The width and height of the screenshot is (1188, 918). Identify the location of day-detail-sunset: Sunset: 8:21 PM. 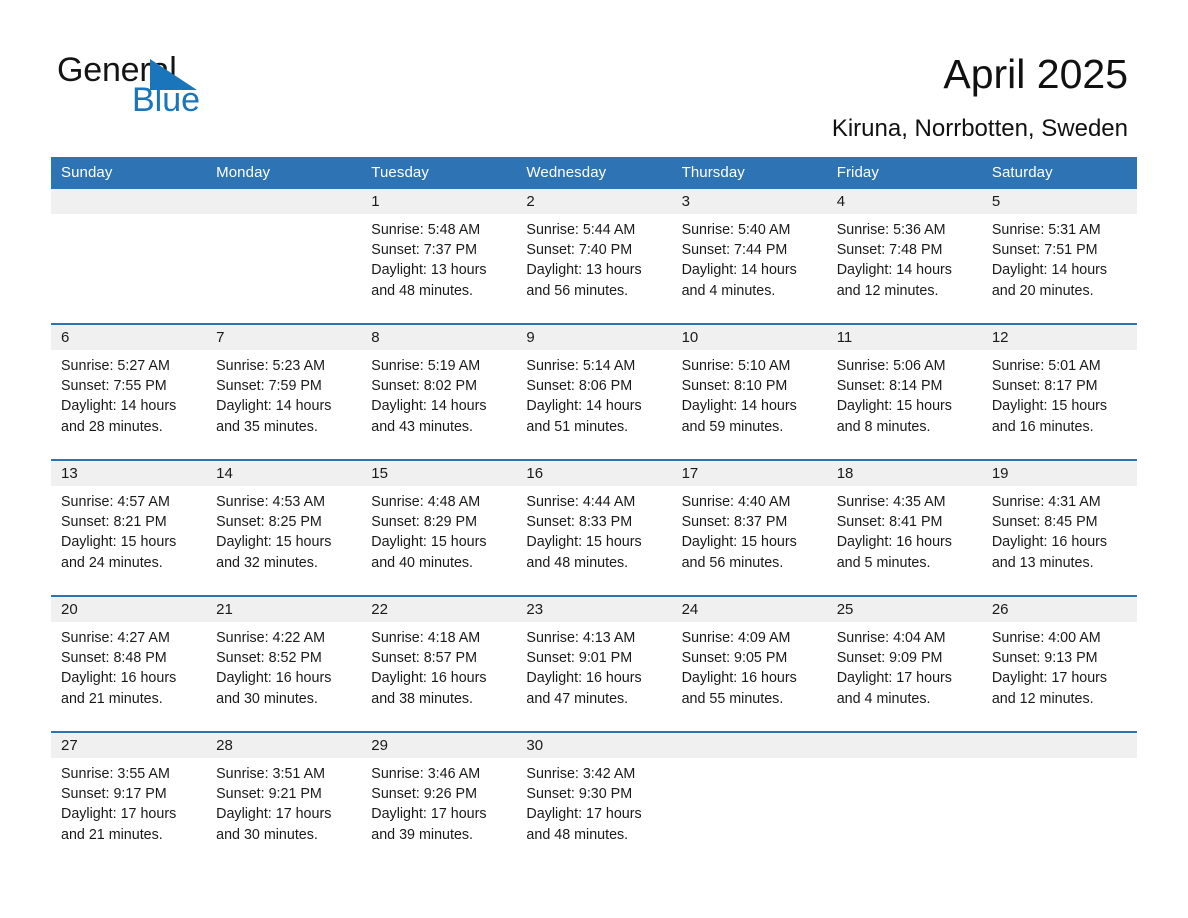
(114, 522).